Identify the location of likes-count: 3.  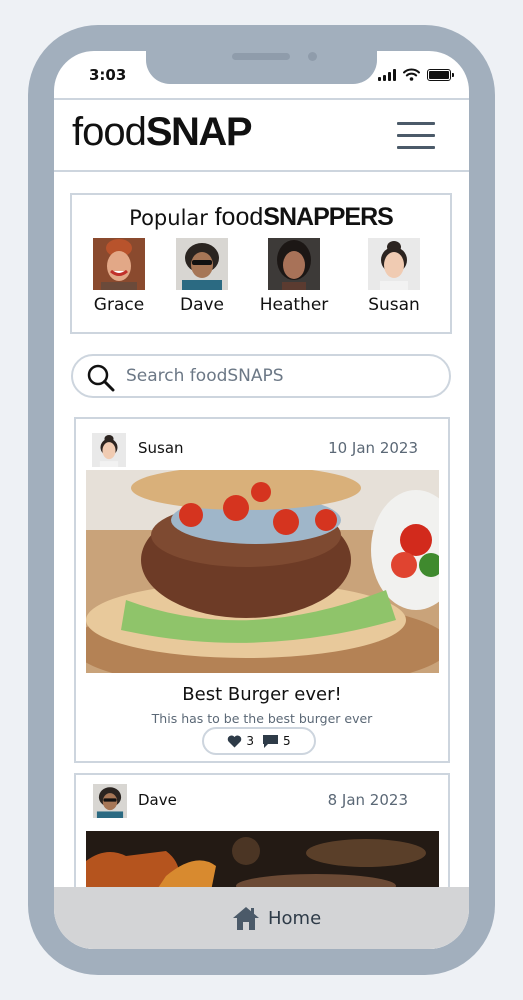
(250, 741).